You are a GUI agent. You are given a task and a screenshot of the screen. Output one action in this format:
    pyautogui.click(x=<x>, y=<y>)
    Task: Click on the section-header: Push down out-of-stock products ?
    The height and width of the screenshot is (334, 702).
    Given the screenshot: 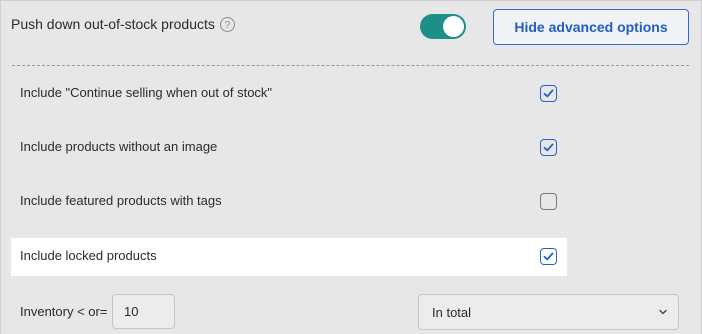 What is the action you would take?
    pyautogui.click(x=123, y=24)
    